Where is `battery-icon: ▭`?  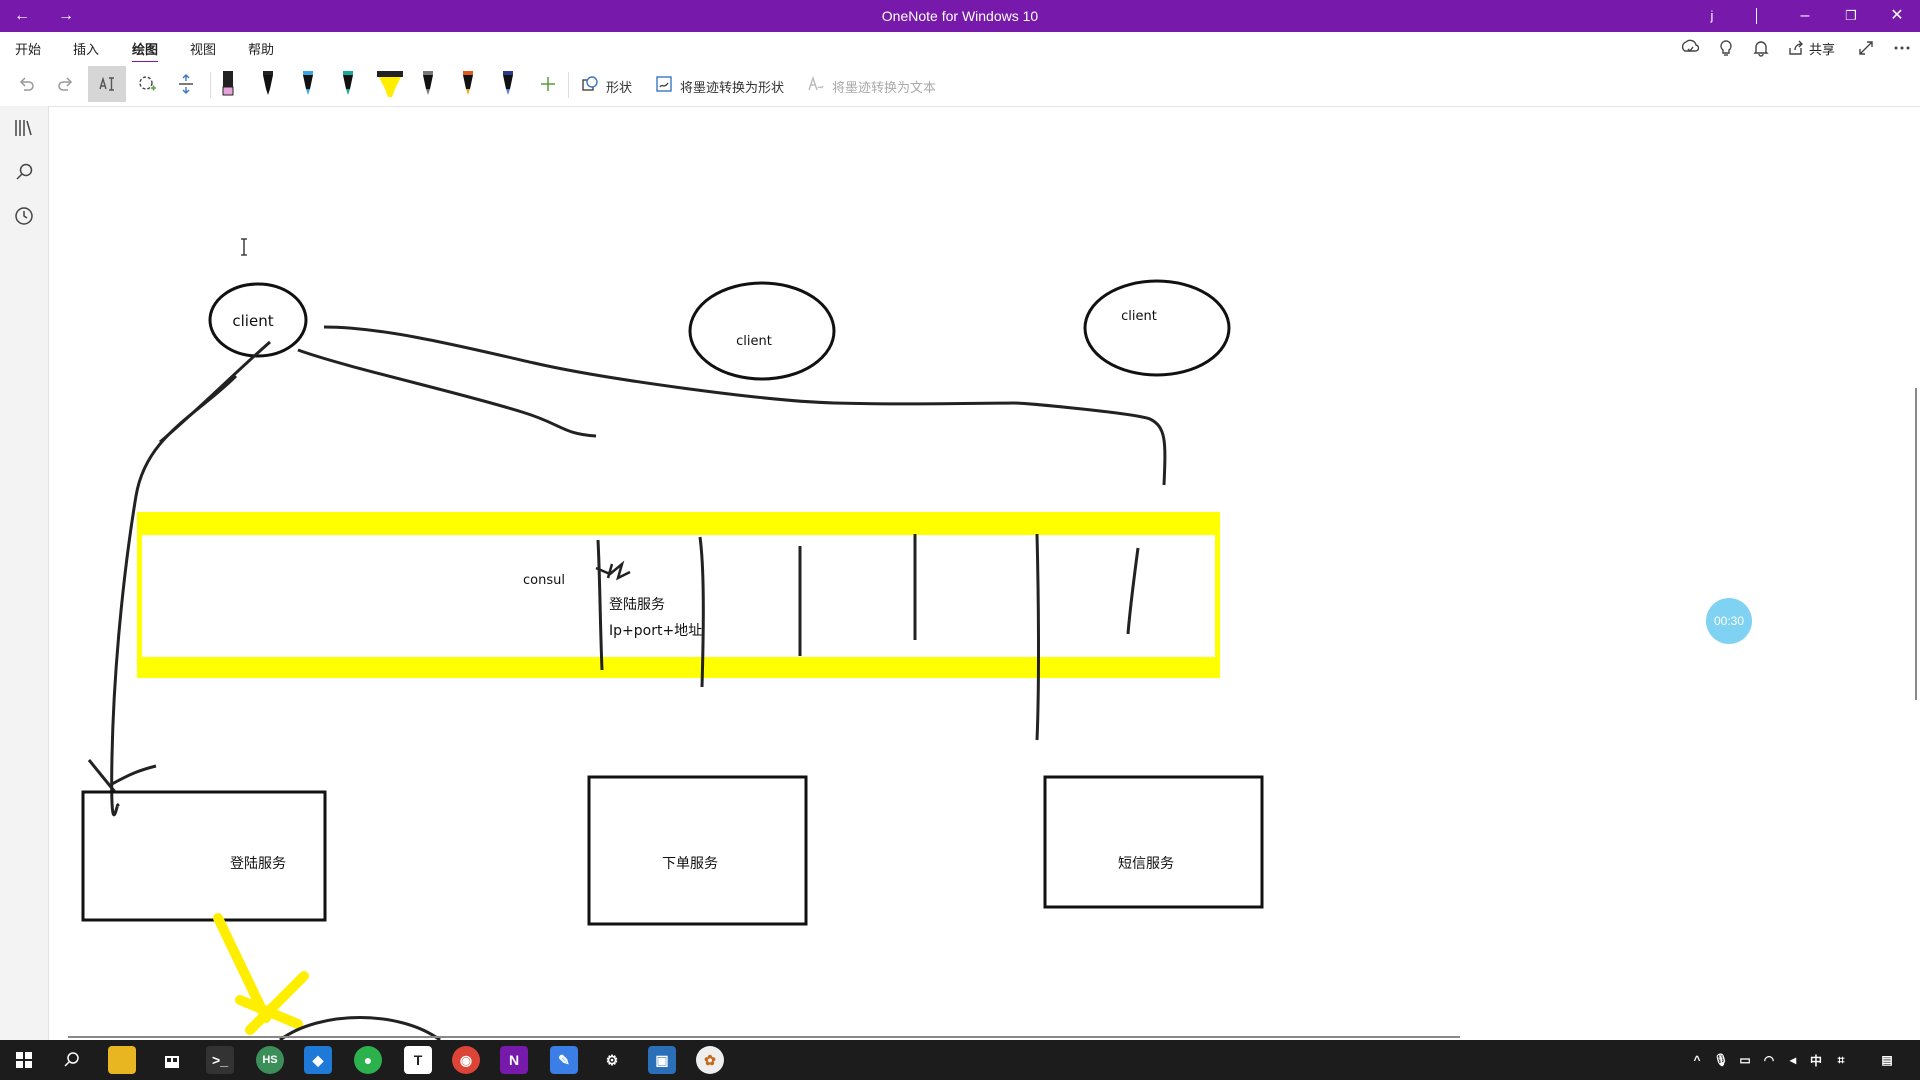
battery-icon: ▭ is located at coordinates (1745, 1060).